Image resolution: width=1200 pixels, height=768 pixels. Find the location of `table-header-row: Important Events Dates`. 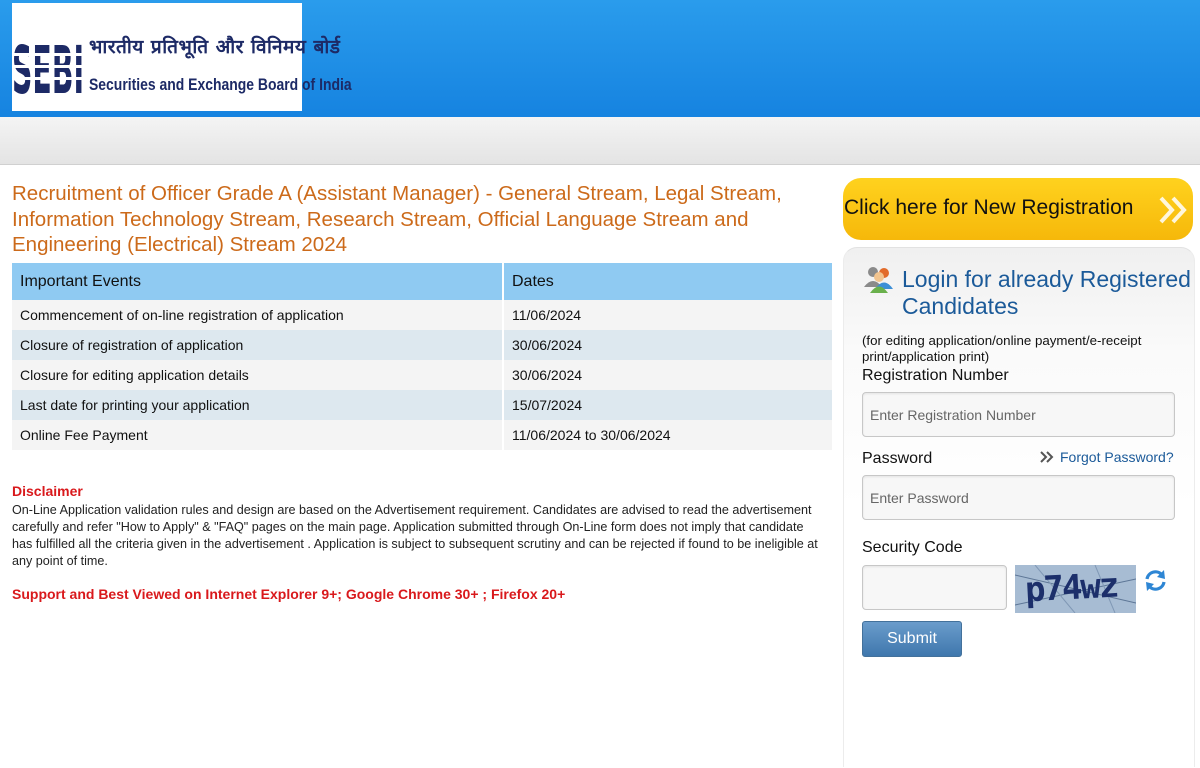

table-header-row: Important Events Dates is located at coordinates (422, 281).